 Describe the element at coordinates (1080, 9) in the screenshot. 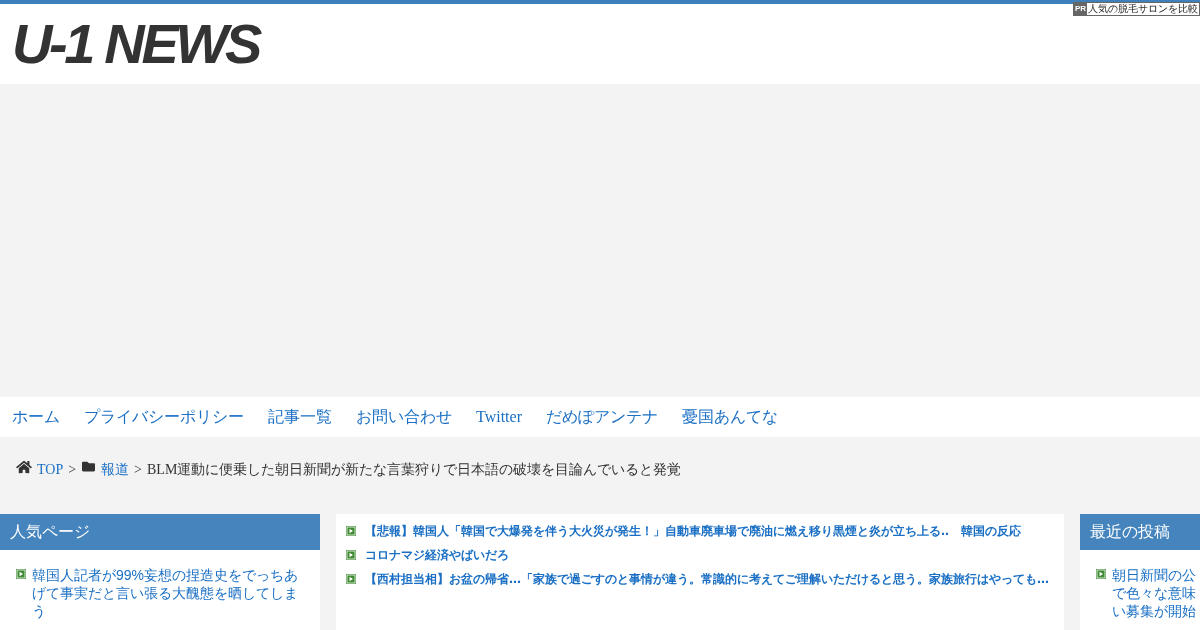

I see `pr-badge: PR` at that location.